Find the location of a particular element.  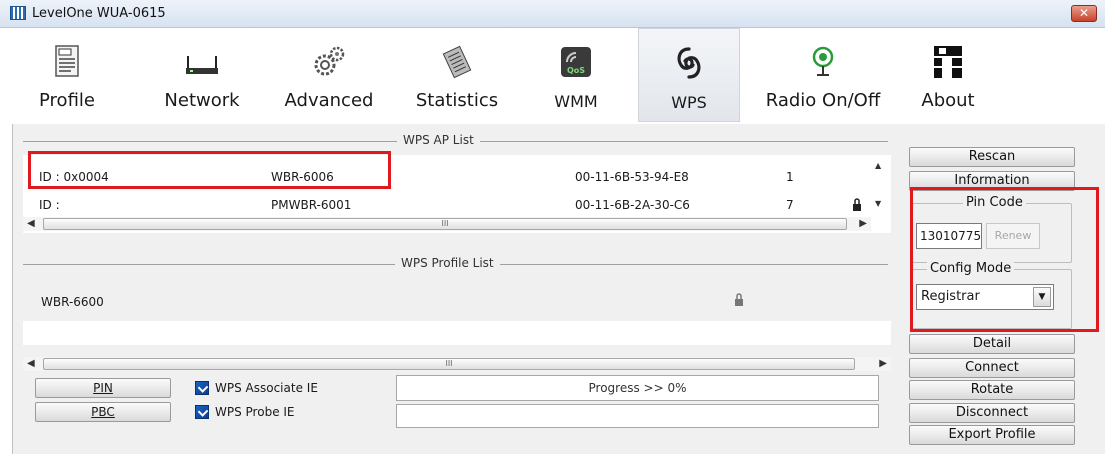

detail-button: Detail is located at coordinates (992, 344).